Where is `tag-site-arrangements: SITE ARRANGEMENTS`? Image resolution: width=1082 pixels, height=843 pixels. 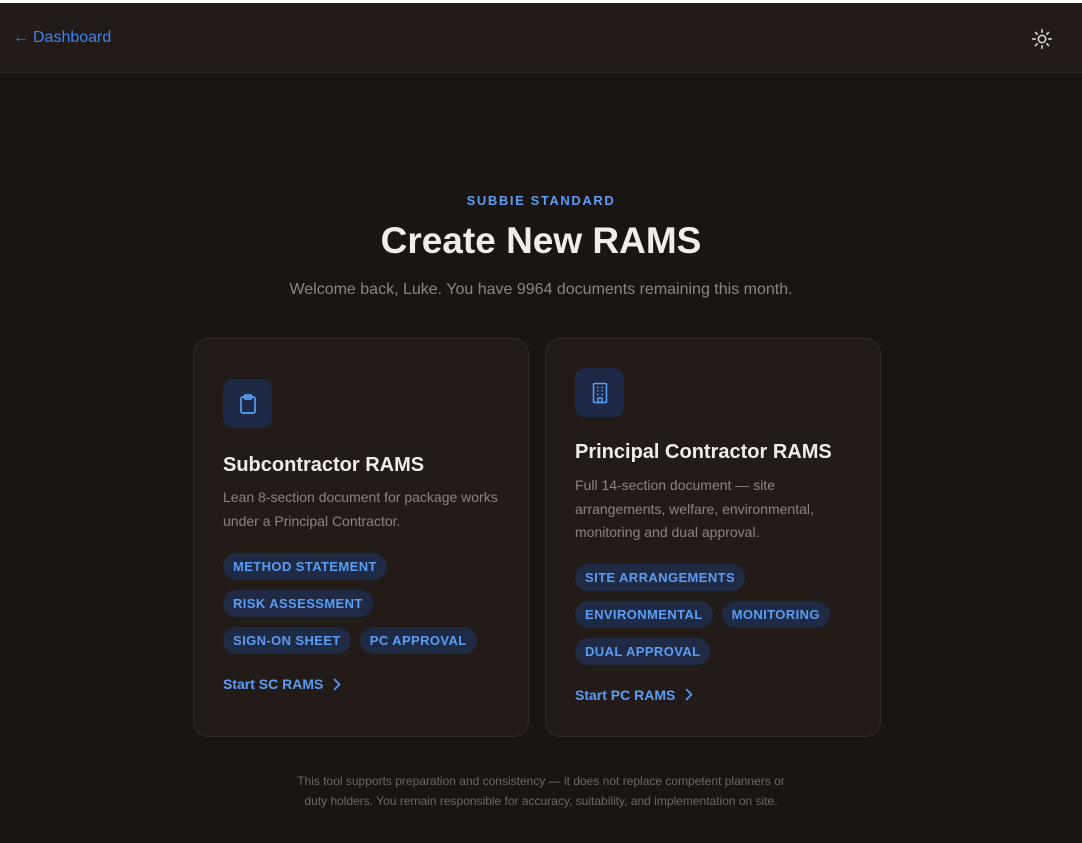 tag-site-arrangements: SITE ARRANGEMENTS is located at coordinates (660, 577).